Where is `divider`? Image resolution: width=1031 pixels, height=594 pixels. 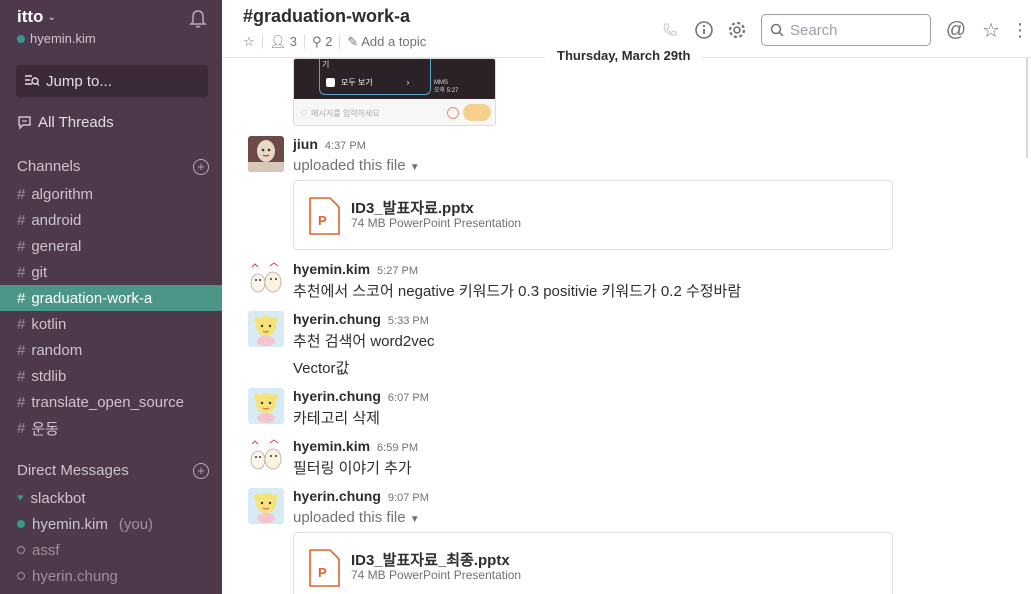 divider is located at coordinates (340, 42).